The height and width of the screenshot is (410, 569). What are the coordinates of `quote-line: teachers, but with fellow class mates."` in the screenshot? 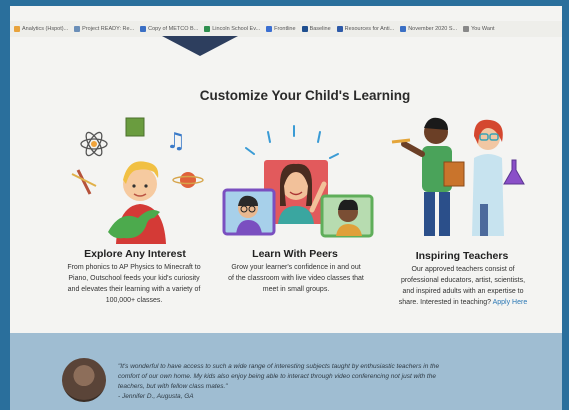 It's located at (173, 386).